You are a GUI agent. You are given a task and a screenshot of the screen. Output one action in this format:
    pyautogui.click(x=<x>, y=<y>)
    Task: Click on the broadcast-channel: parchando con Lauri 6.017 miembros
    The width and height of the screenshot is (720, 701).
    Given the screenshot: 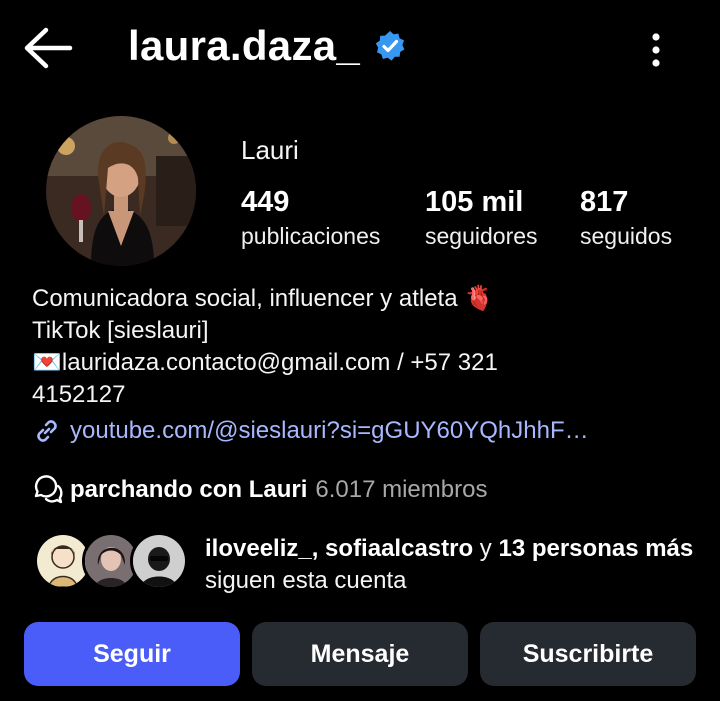 What is the action you would take?
    pyautogui.click(x=259, y=490)
    